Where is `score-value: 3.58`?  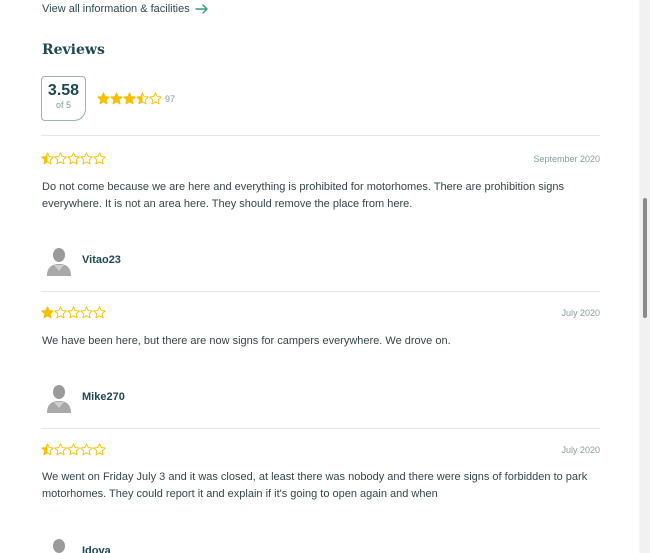 score-value: 3.58 is located at coordinates (63, 90).